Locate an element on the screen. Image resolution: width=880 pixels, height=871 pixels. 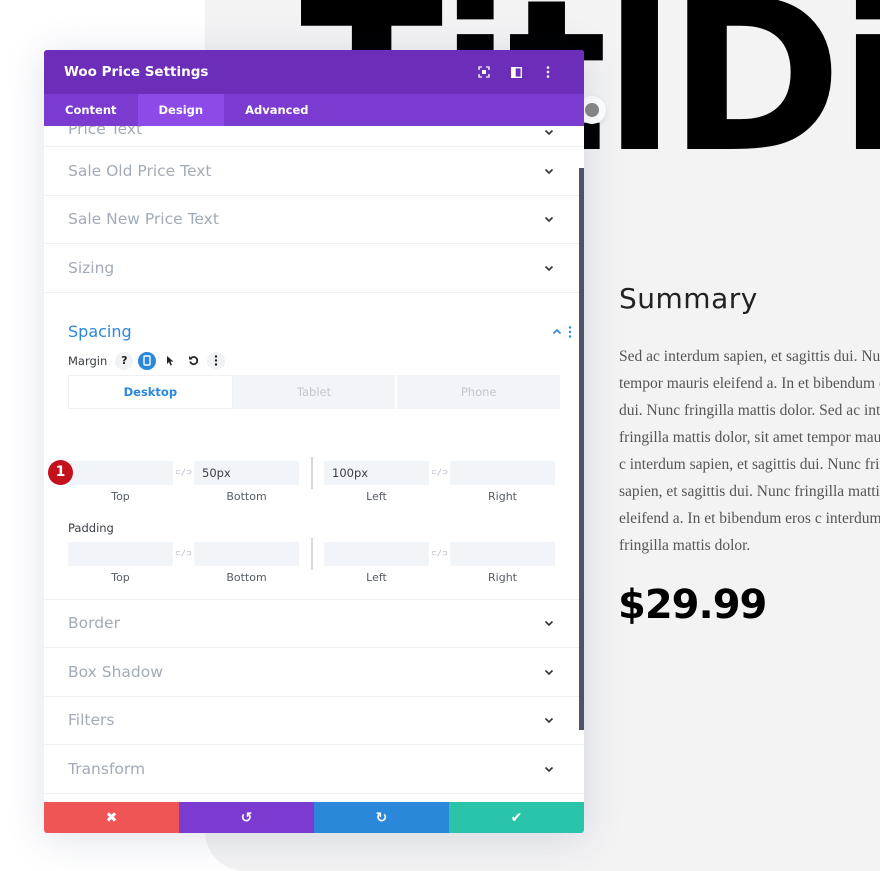
tab-advanced: Advanced is located at coordinates (276, 110).